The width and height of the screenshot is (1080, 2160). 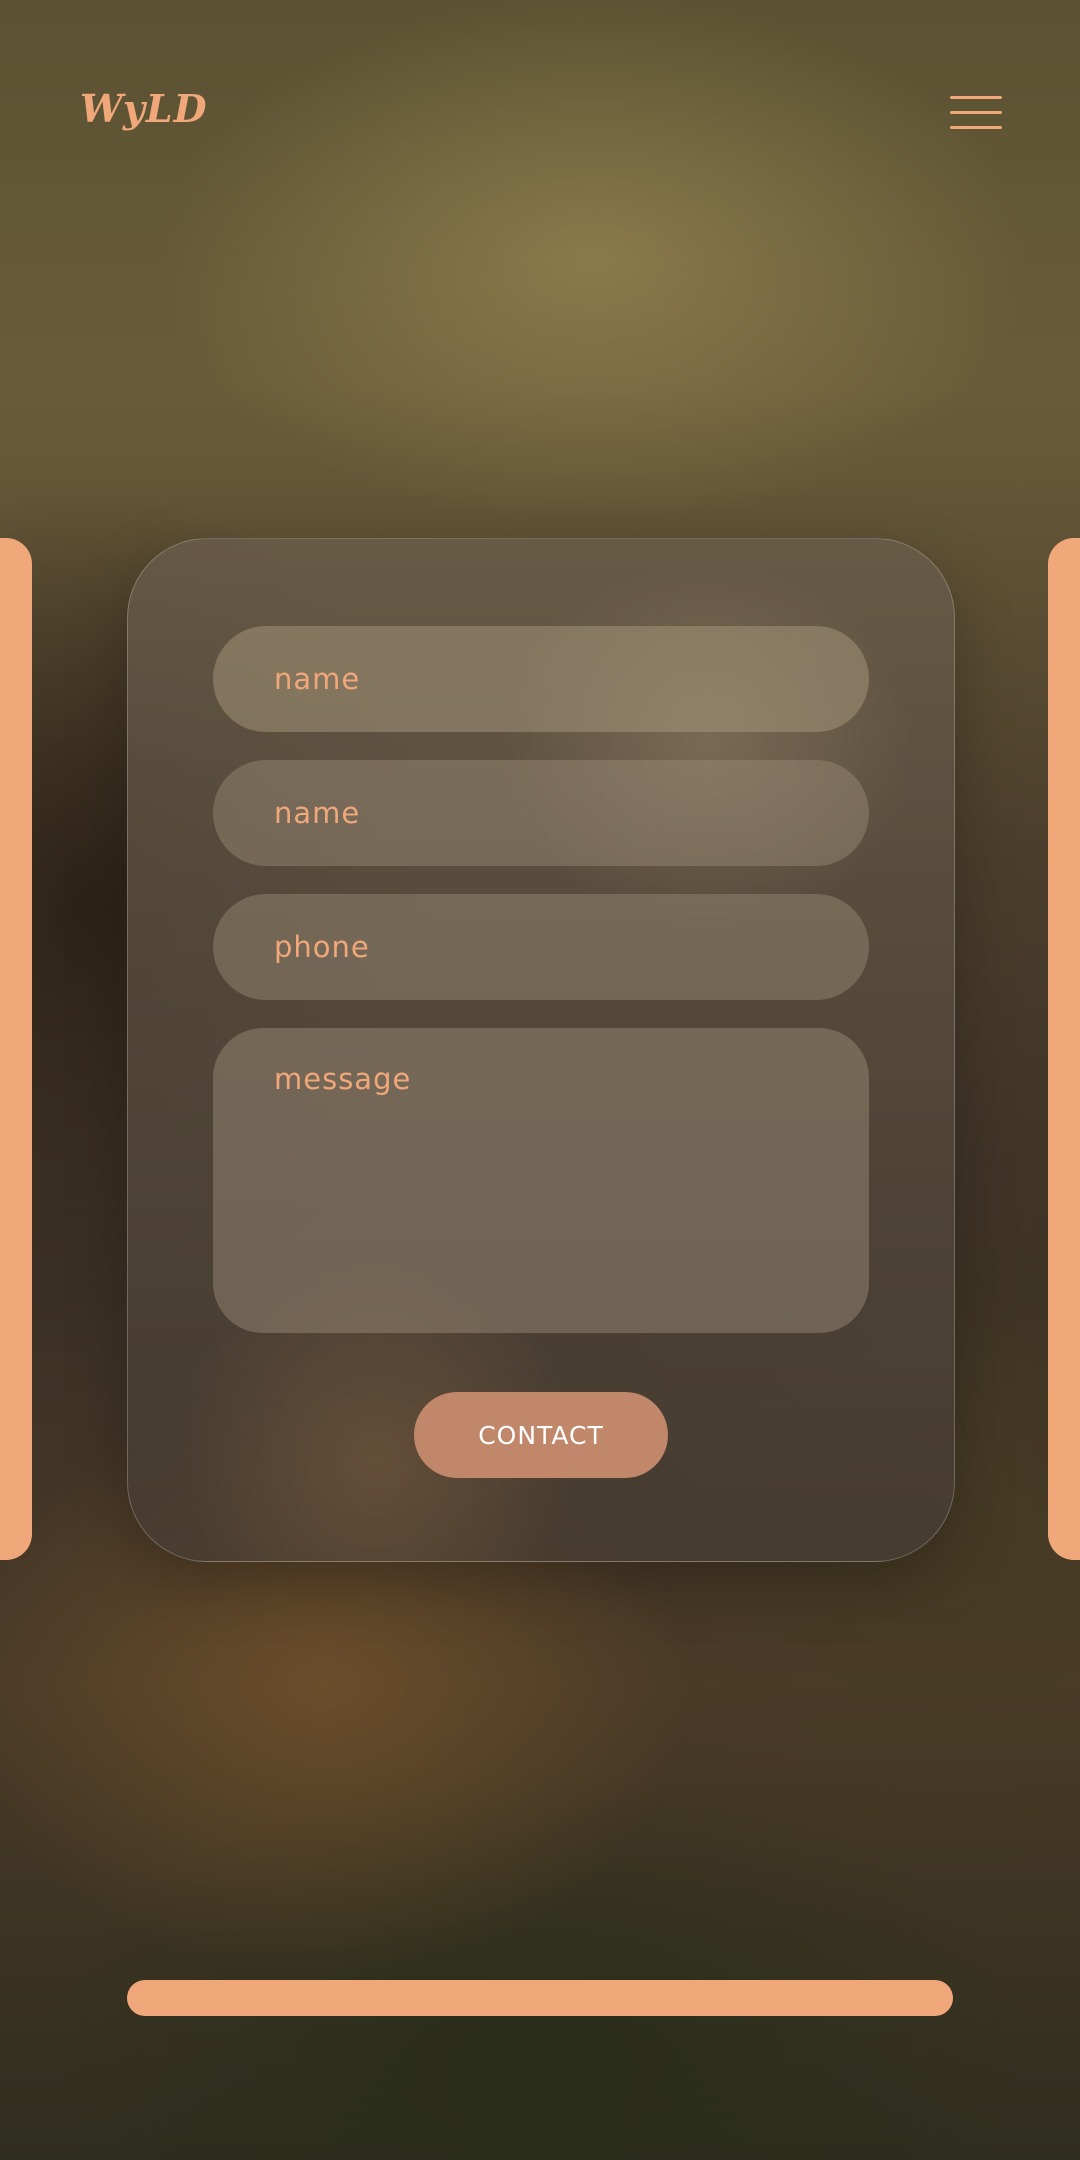 What do you see at coordinates (1064, 1049) in the screenshot?
I see `right-side-panel-handle` at bounding box center [1064, 1049].